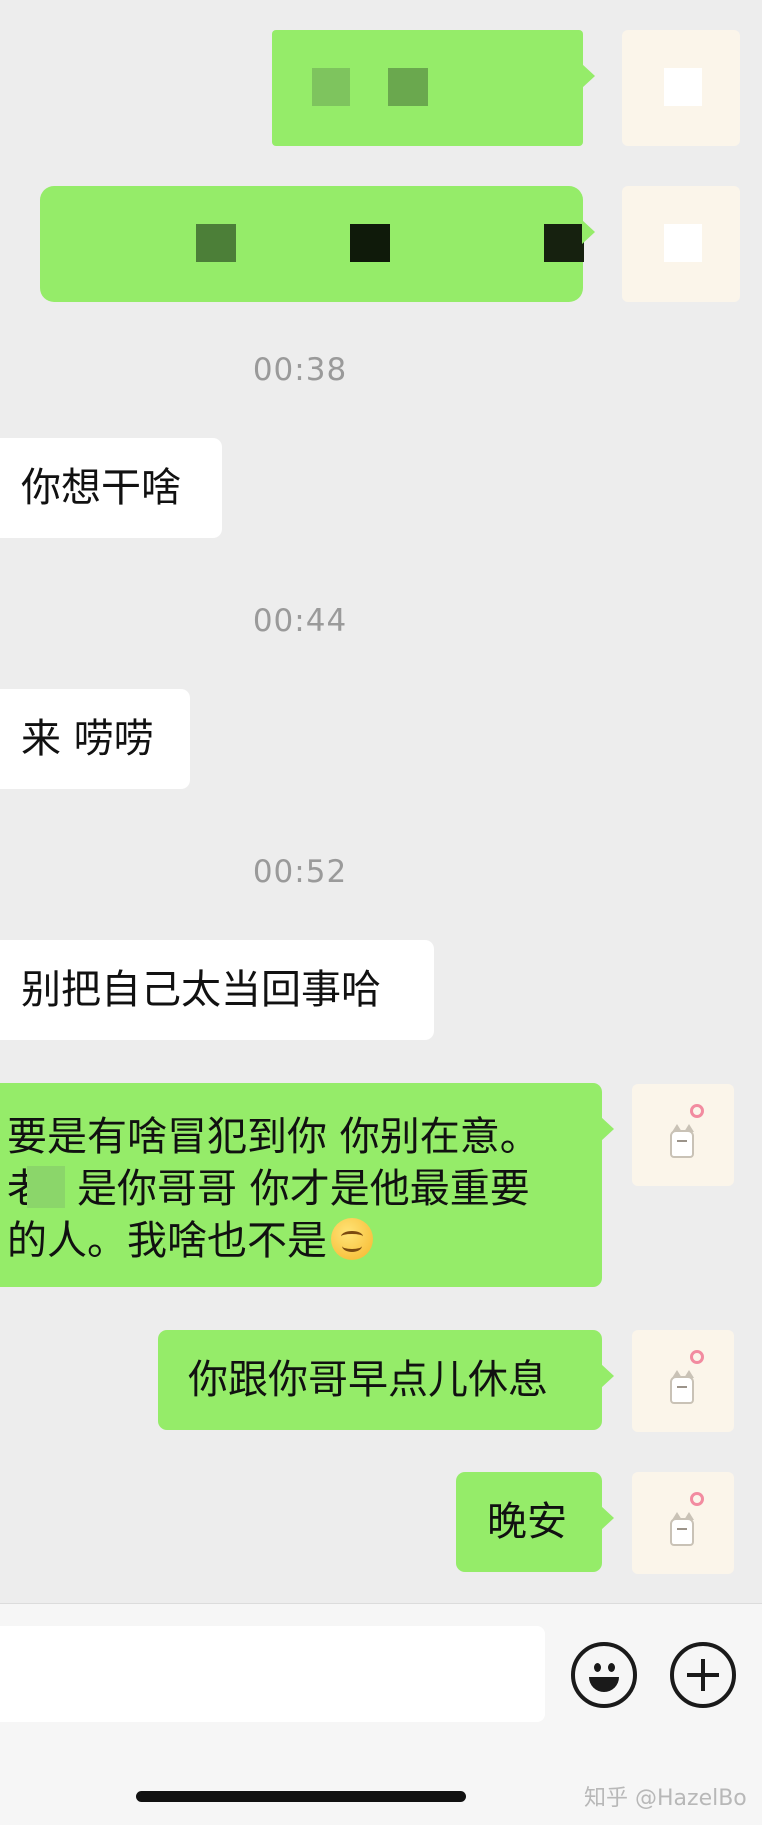 This screenshot has width=762, height=1825. What do you see at coordinates (527, 1522) in the screenshot?
I see `message-text: 晚安` at bounding box center [527, 1522].